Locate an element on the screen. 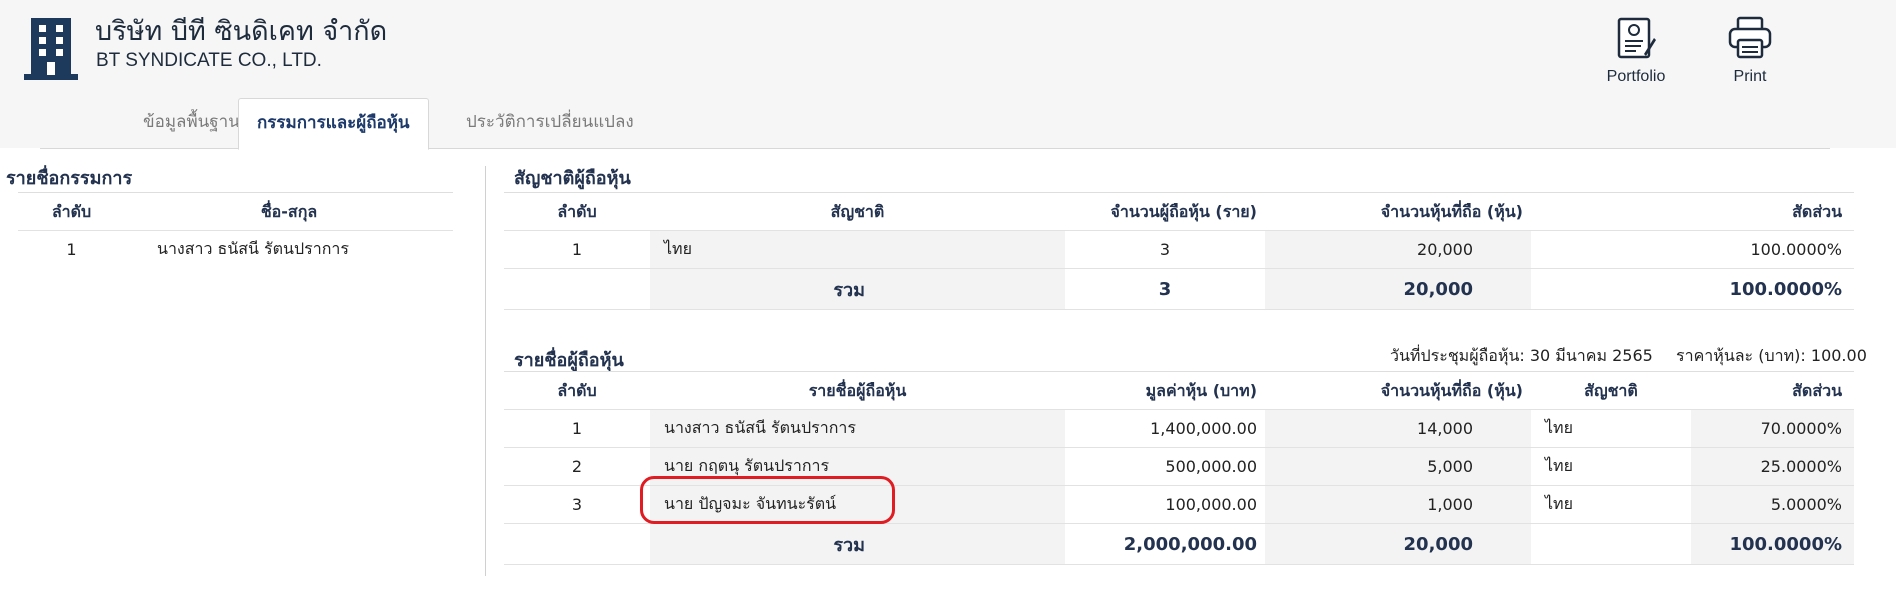 Image resolution: width=1896 pixels, height=600 pixels. sh-ratio: 70.0000% is located at coordinates (1772, 428).